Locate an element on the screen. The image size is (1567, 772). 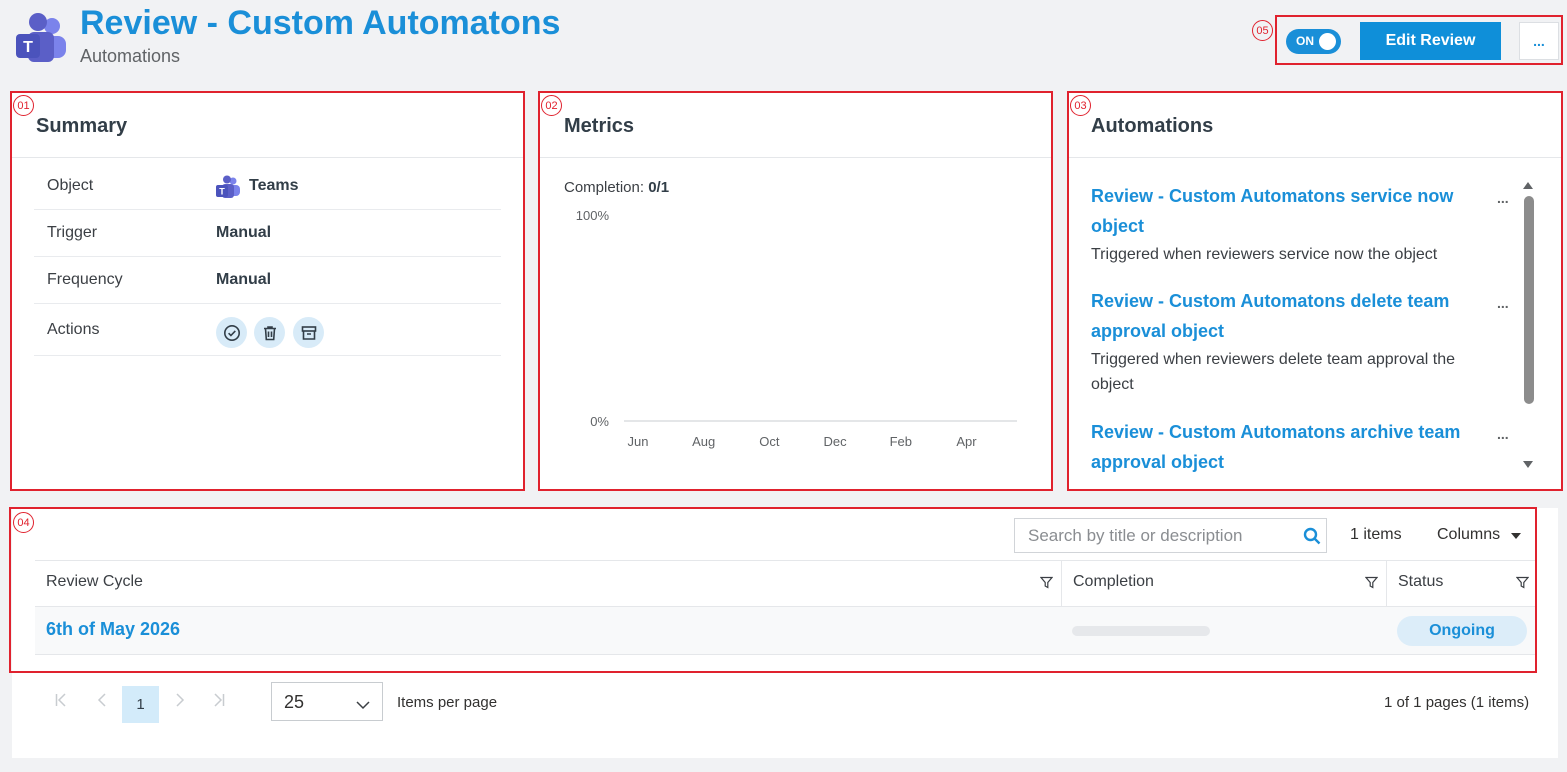
column-header-status: Status is located at coordinates (1462, 583).